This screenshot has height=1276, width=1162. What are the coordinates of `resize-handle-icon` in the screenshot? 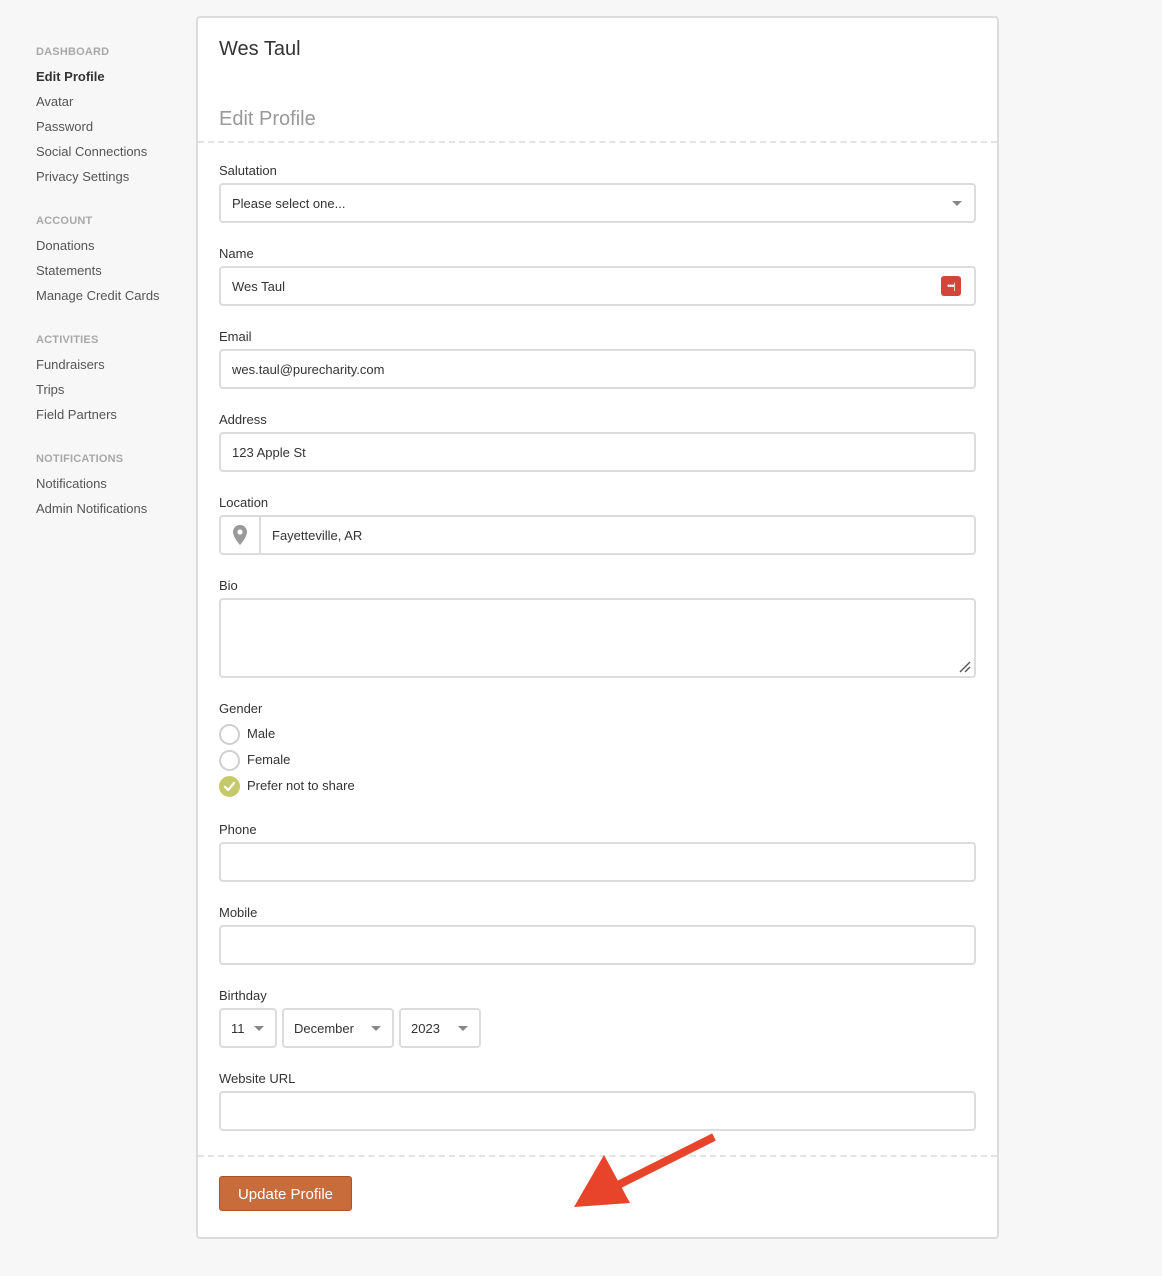 It's located at (965, 667).